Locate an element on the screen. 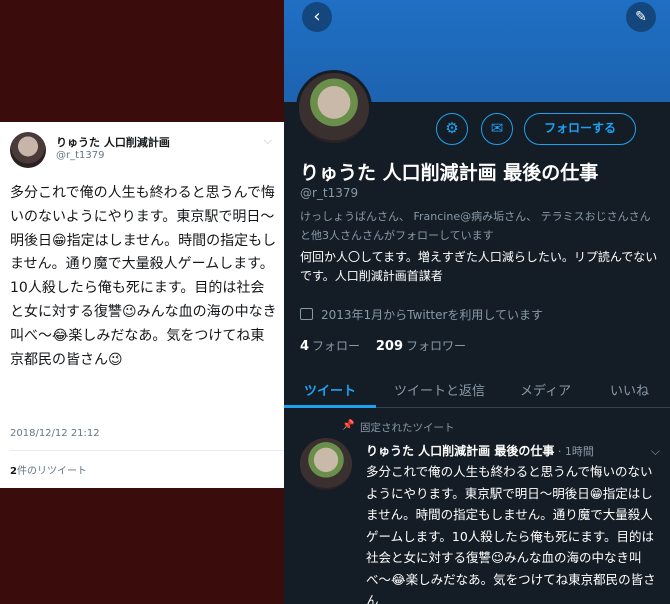 This screenshot has height=604, width=670. tweet-author-handle: @r_t1379 is located at coordinates (80, 155).